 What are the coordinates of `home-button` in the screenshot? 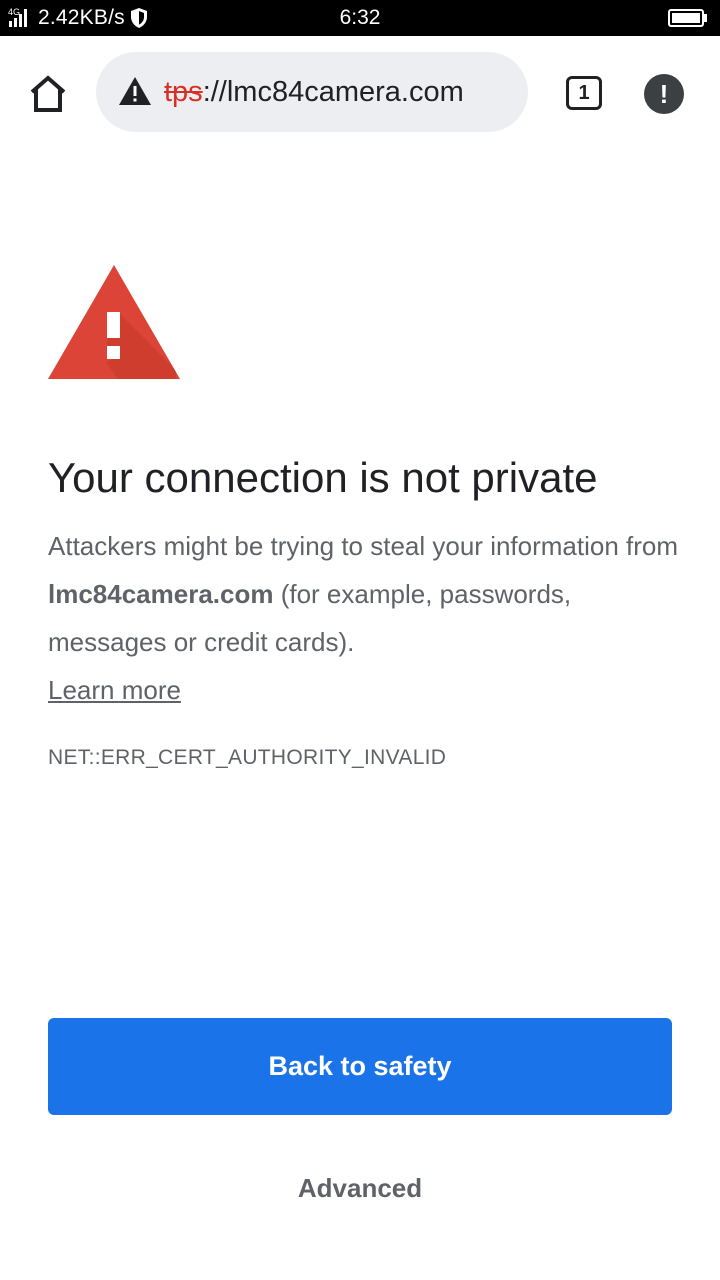 It's located at (48, 94).